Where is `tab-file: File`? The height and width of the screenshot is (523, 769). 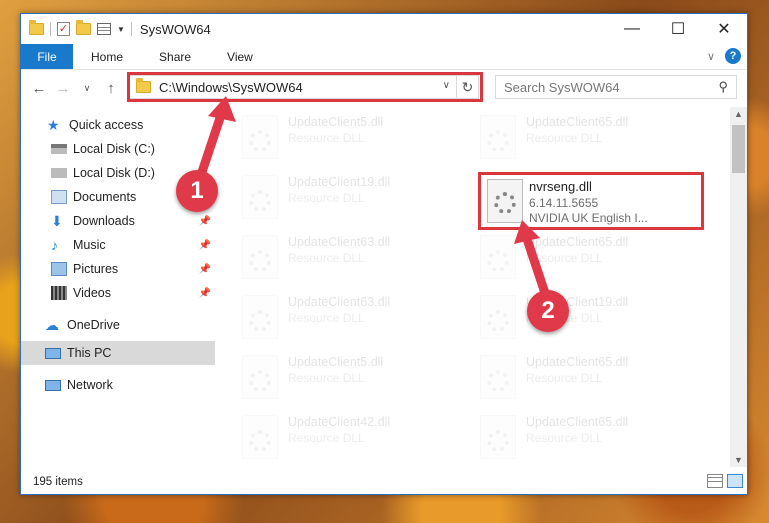 tab-file: File is located at coordinates (47, 56).